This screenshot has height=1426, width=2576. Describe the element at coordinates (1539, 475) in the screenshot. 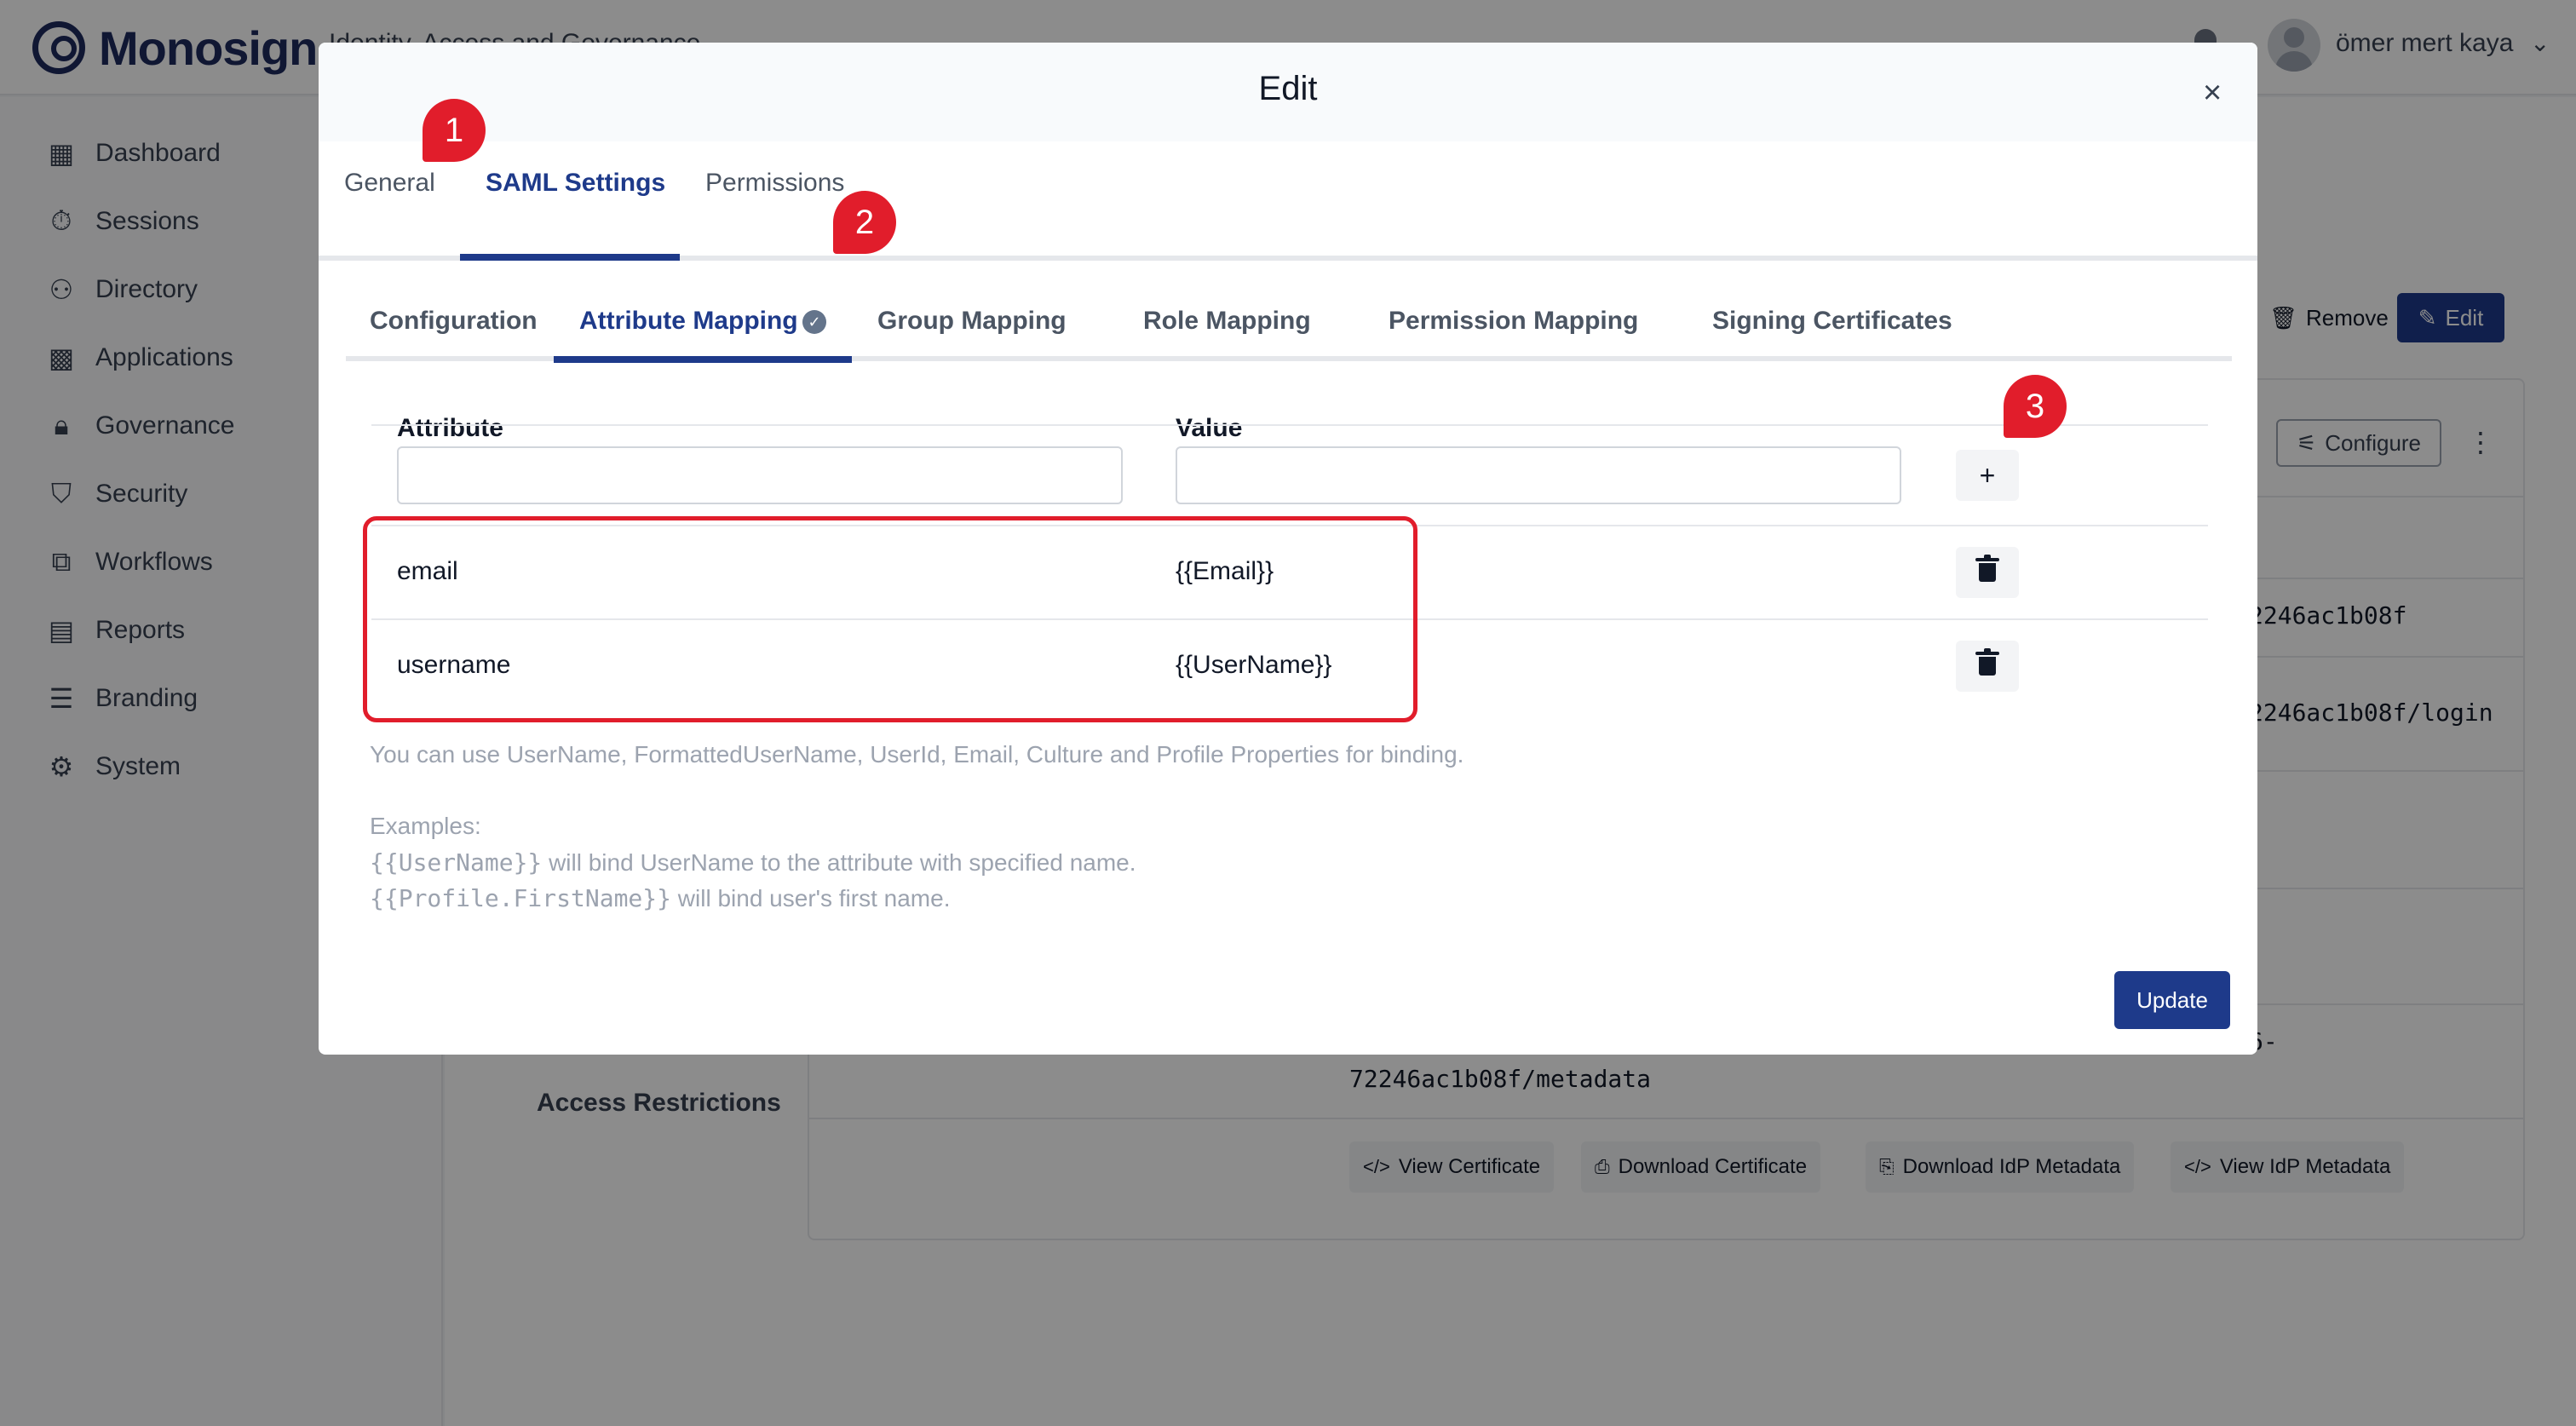

I see `new-value-input` at that location.